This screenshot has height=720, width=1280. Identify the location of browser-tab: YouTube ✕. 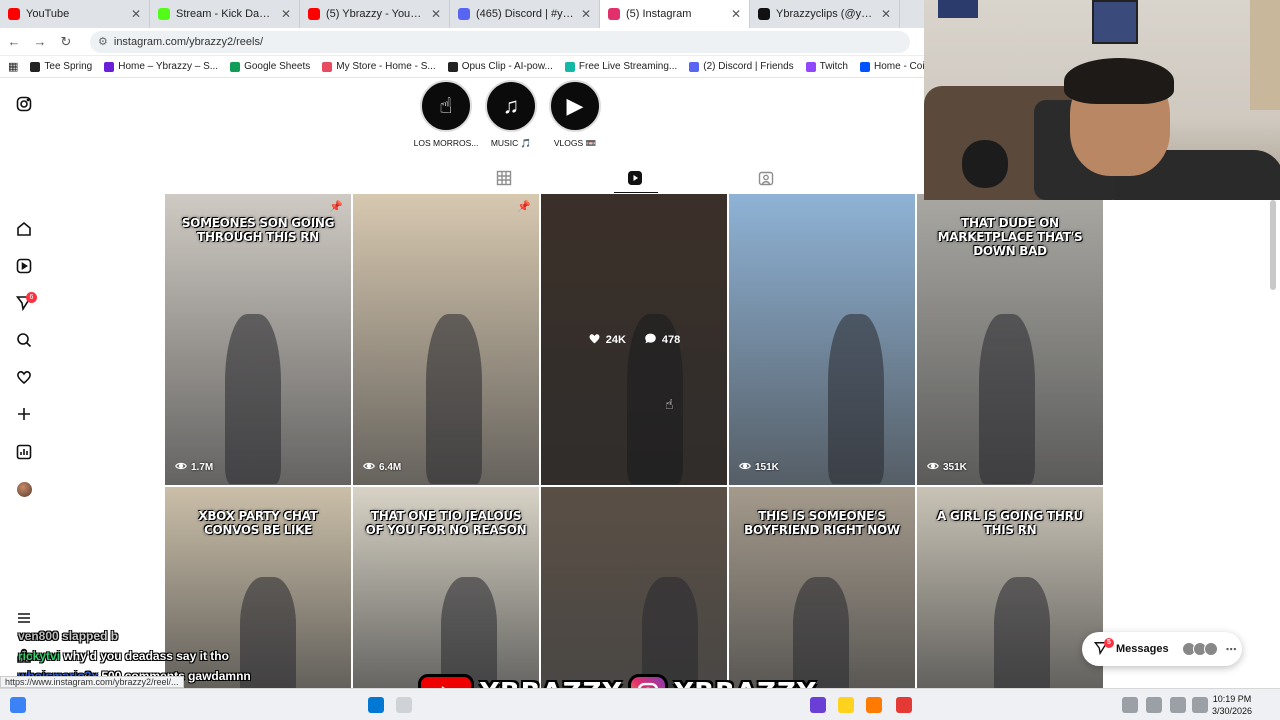
(75, 14).